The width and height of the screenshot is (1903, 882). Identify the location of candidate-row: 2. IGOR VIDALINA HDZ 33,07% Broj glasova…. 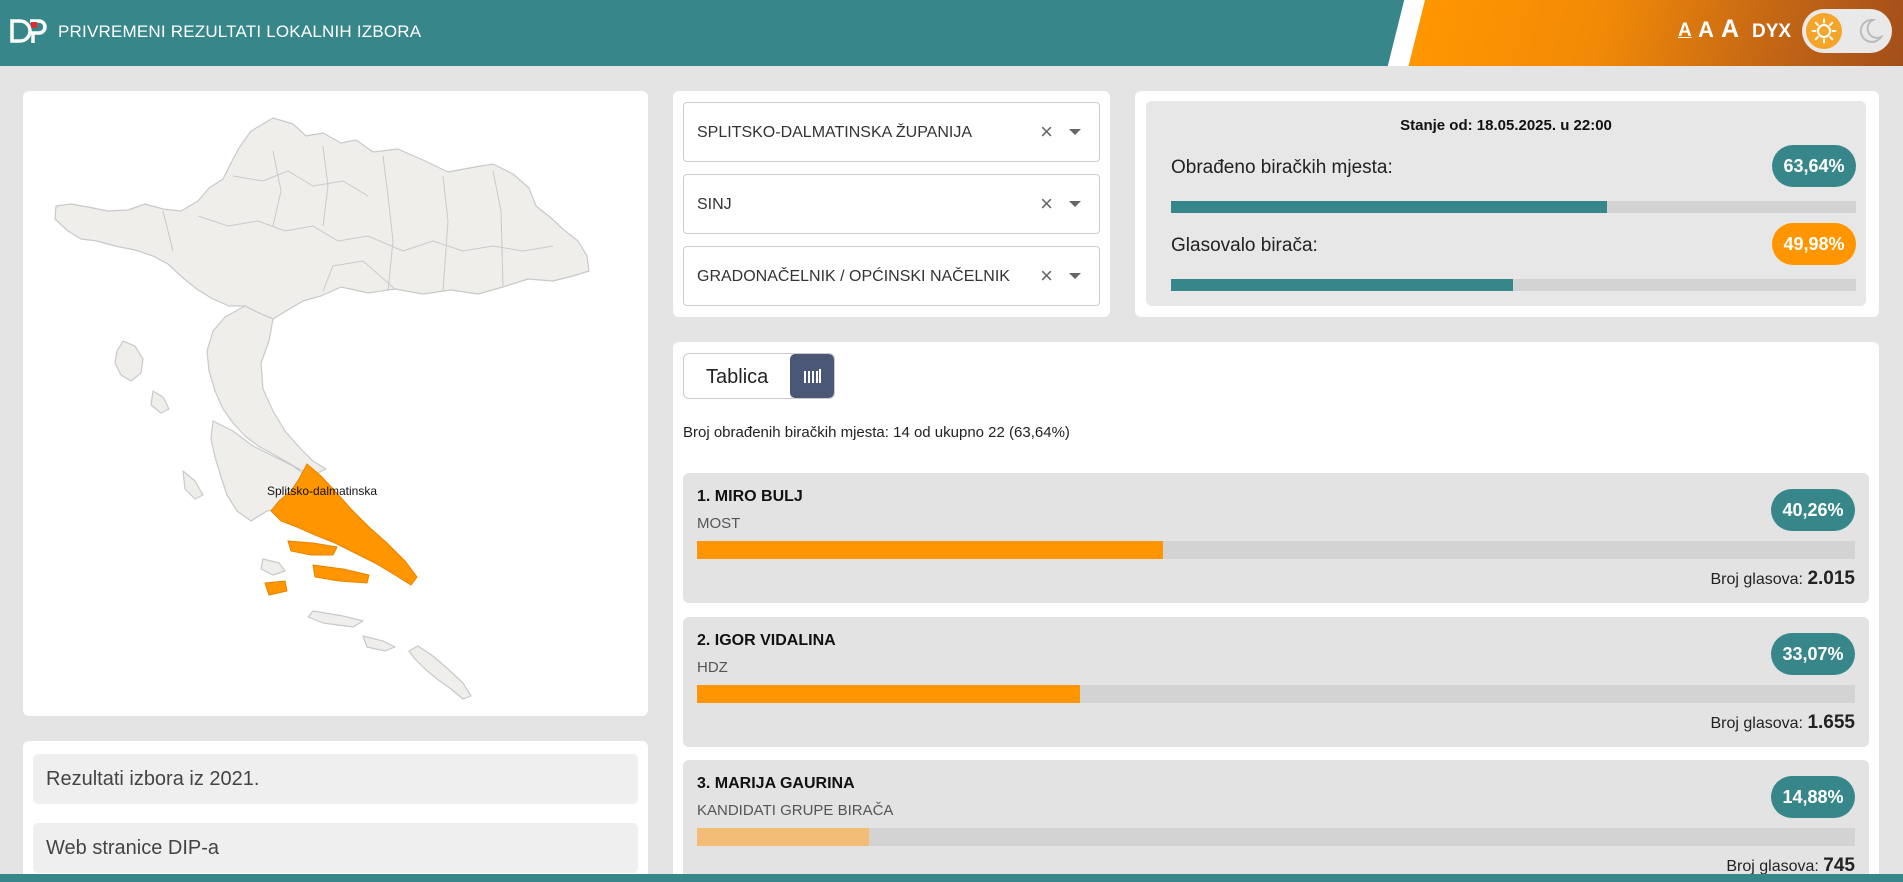
(1276, 682).